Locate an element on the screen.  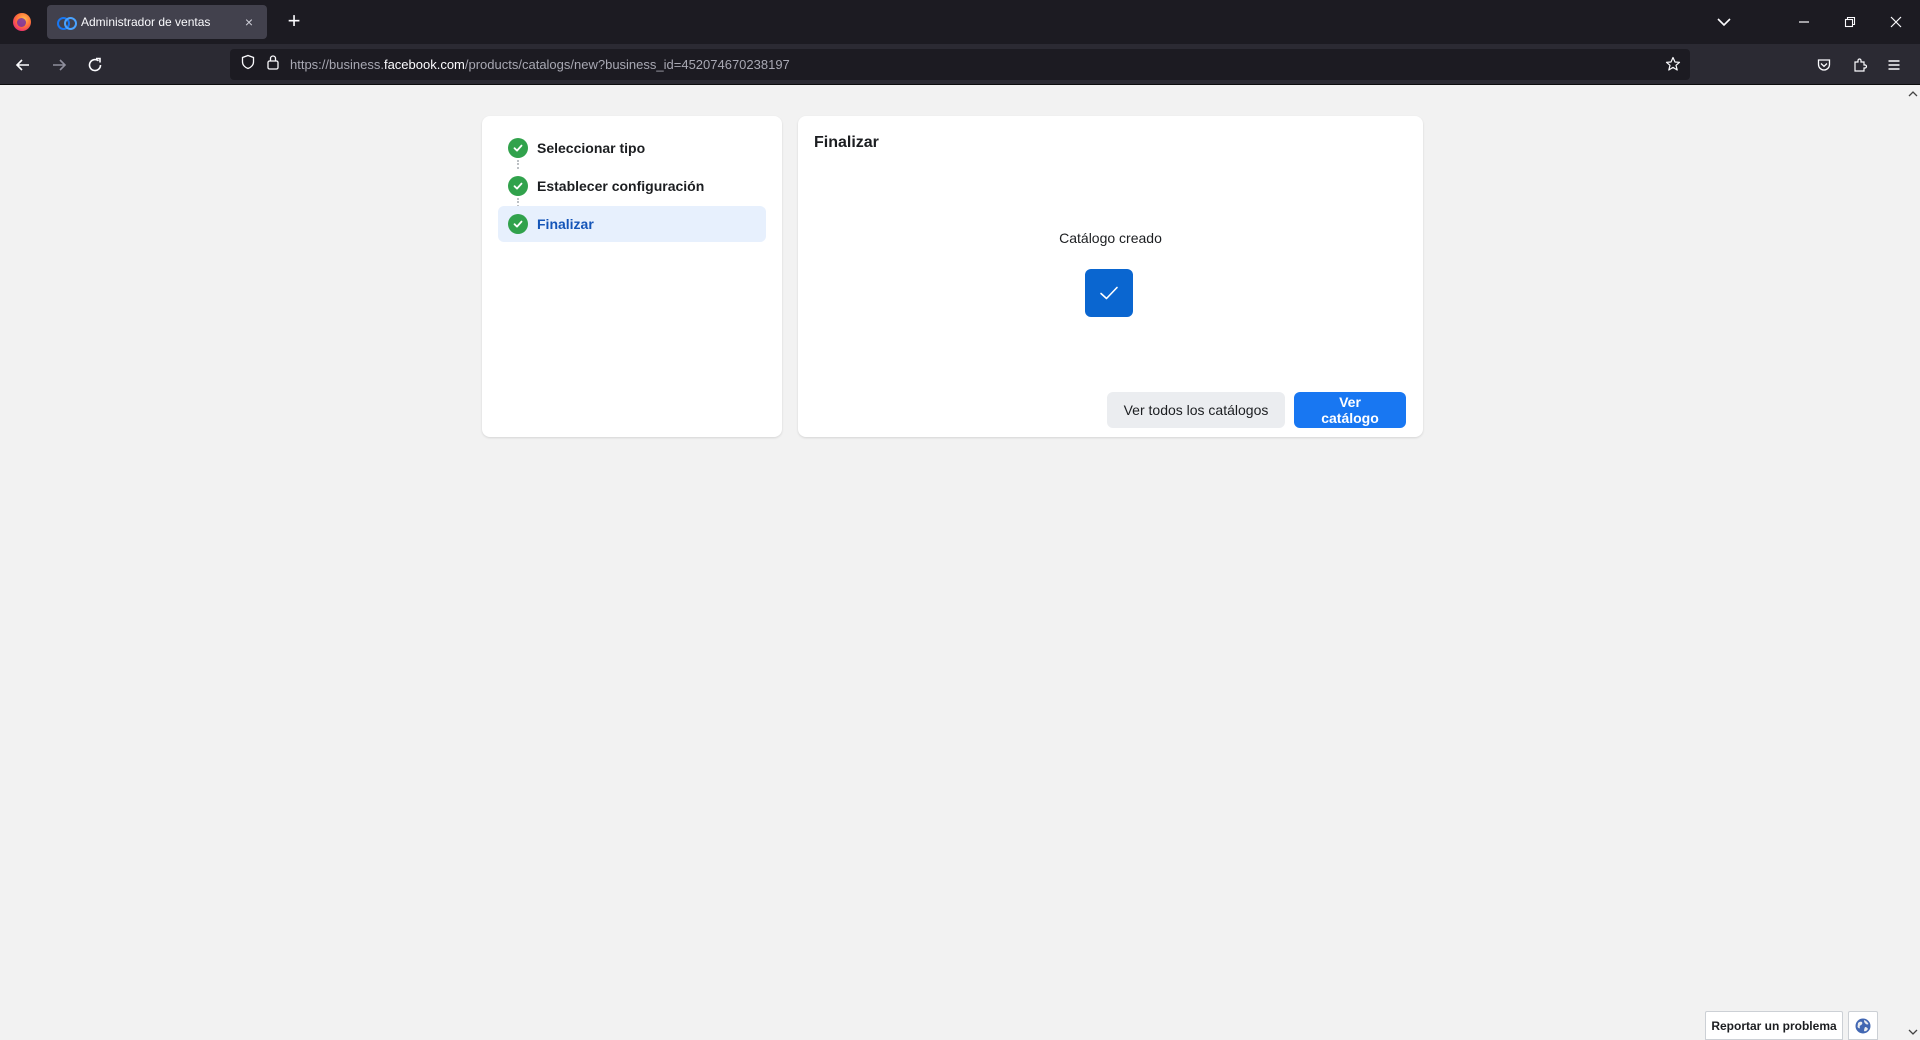
close-tab-icon: × is located at coordinates (249, 22).